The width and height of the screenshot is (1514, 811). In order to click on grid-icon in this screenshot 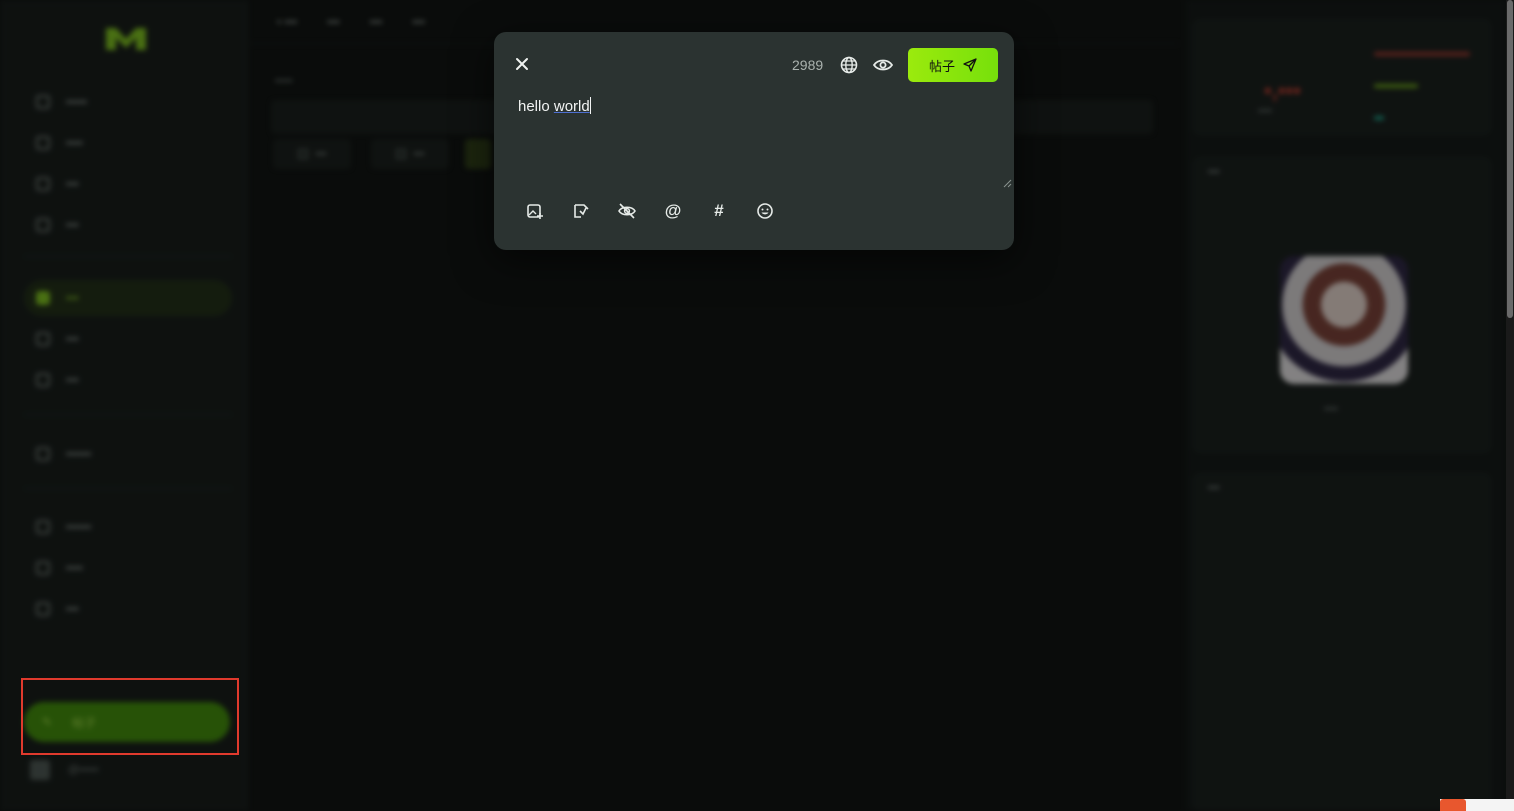, I will do `click(43, 527)`.